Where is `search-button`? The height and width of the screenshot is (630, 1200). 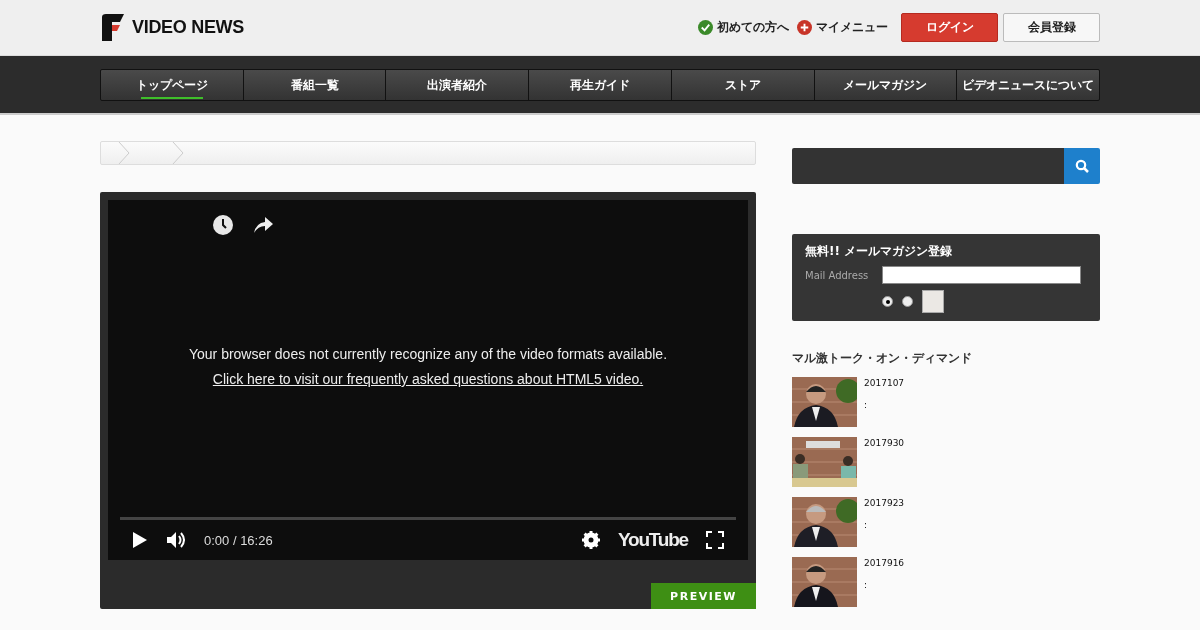
search-button is located at coordinates (1082, 166).